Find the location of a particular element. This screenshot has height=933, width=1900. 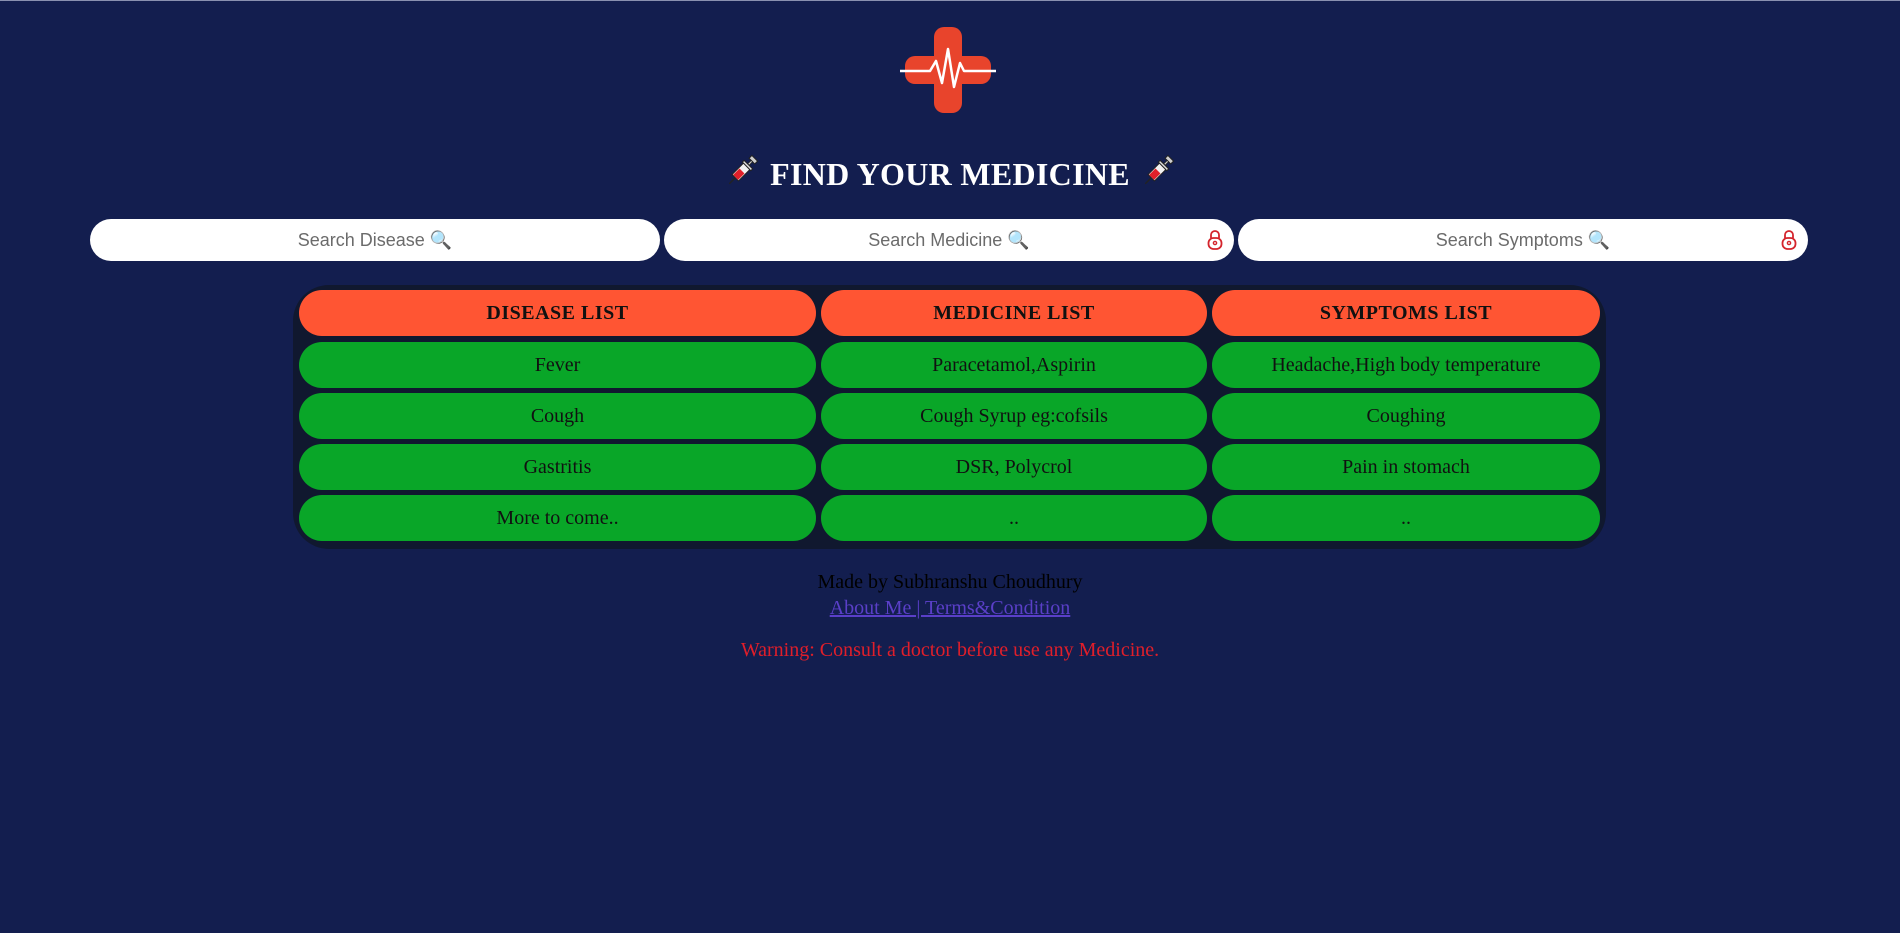

search-medicine-box is located at coordinates (949, 240).